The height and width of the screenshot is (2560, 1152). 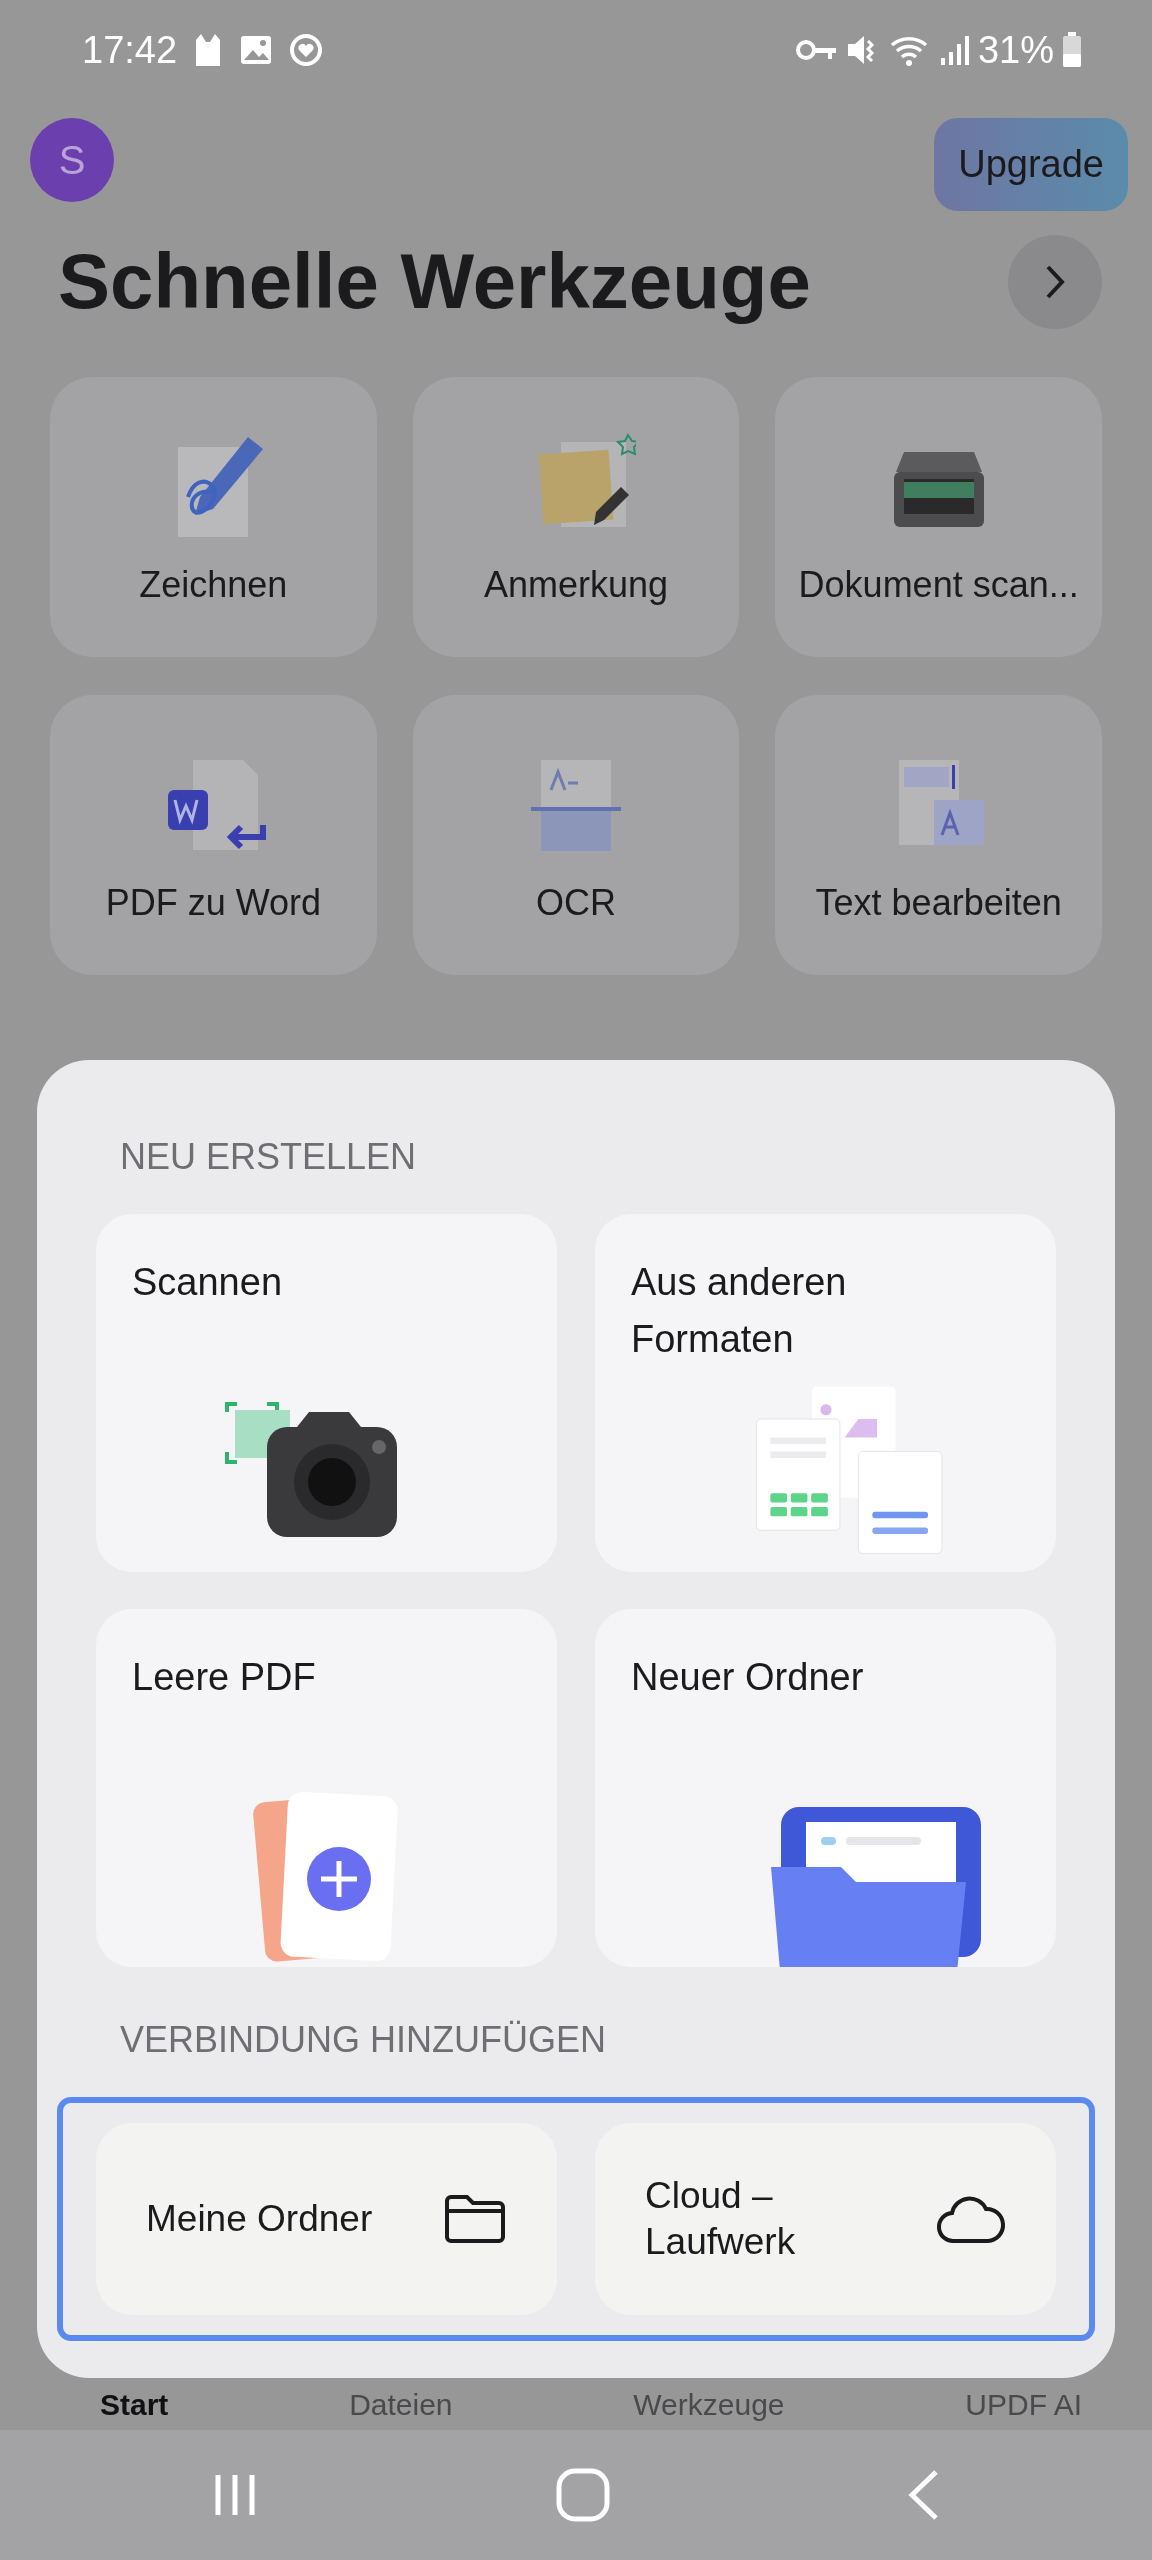 What do you see at coordinates (475, 2219) in the screenshot?
I see `folder-icon` at bounding box center [475, 2219].